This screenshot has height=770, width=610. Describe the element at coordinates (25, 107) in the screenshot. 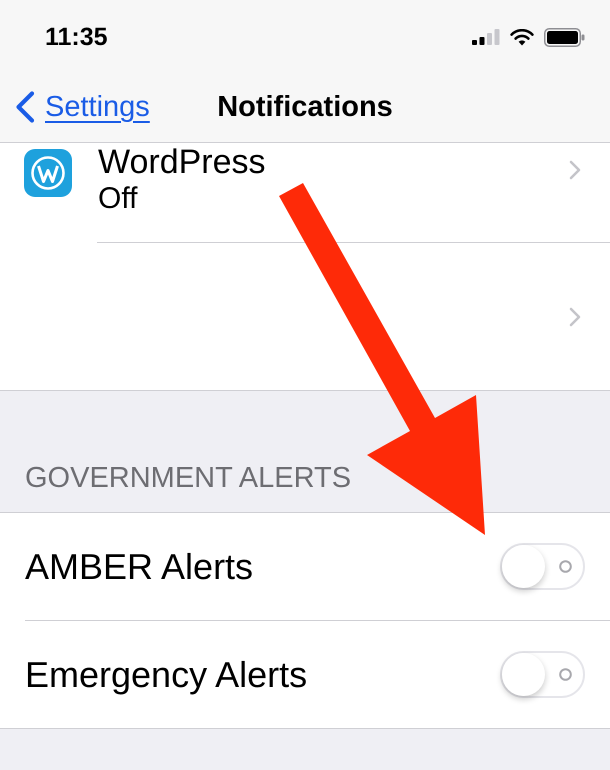

I see `back-chevron-icon` at that location.